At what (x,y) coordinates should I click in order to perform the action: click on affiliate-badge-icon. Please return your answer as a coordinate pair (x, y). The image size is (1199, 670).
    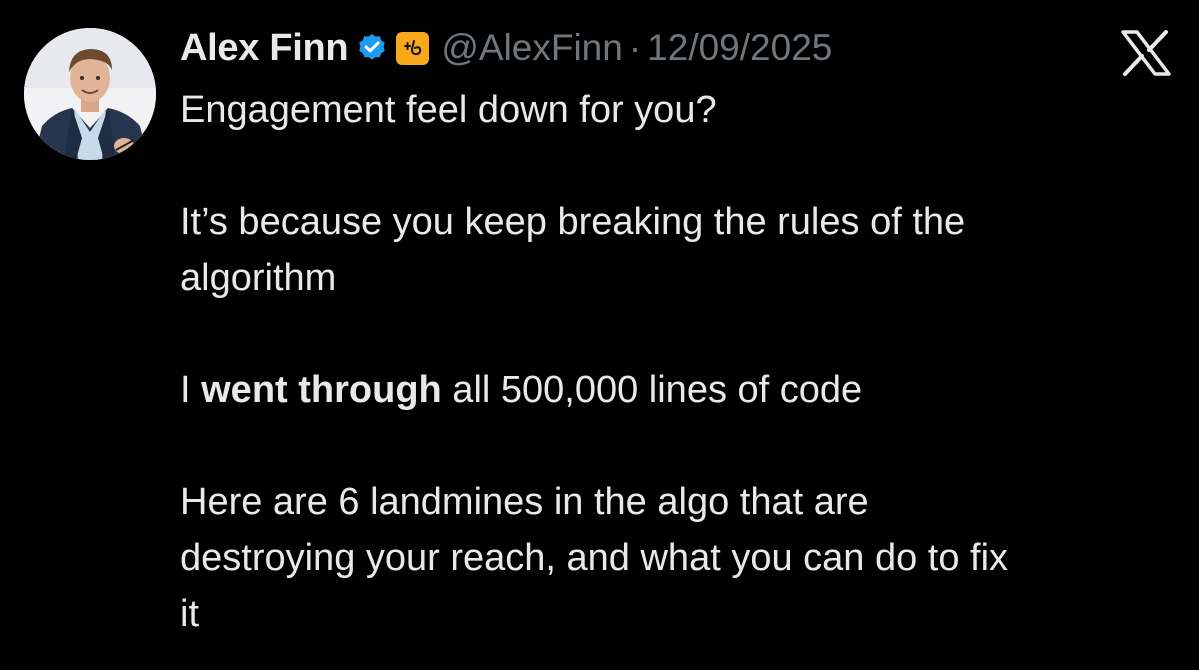
    Looking at the image, I should click on (413, 48).